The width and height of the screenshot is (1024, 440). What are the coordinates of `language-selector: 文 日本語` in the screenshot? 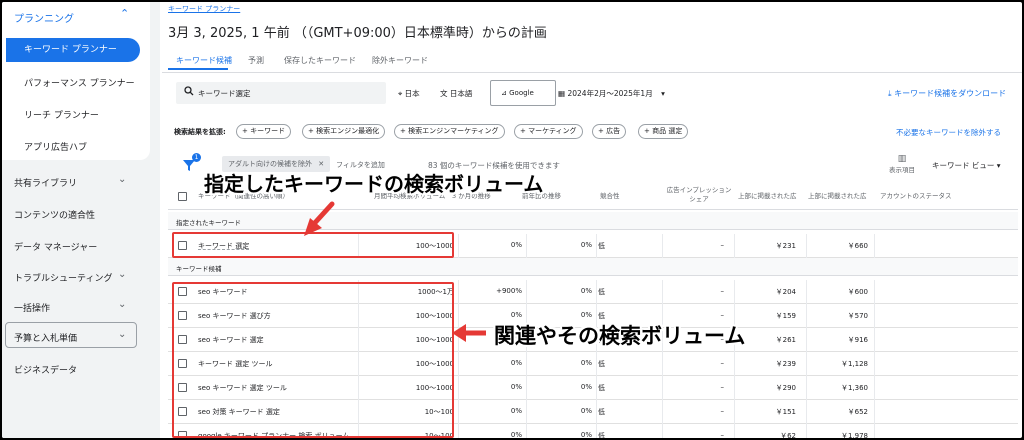 It's located at (456, 93).